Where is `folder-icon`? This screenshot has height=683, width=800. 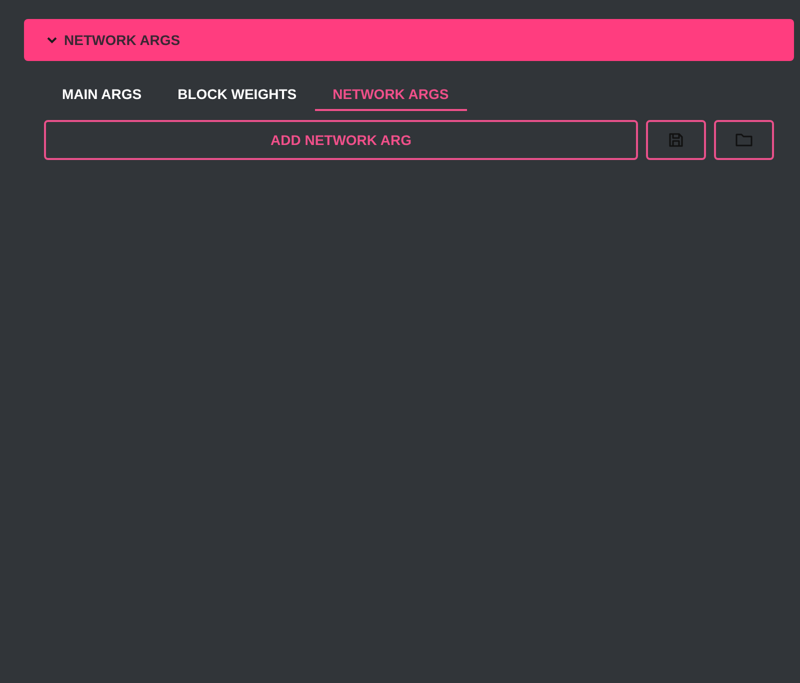 folder-icon is located at coordinates (744, 140).